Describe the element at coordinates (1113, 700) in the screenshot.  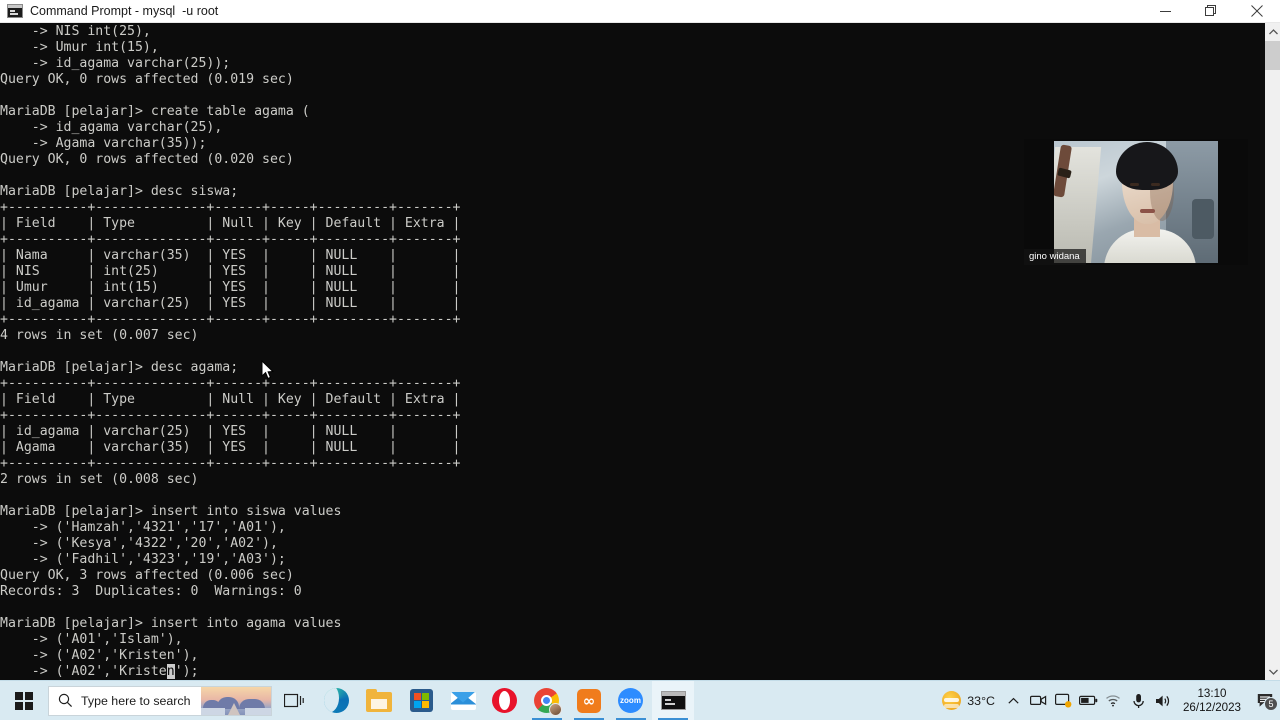
I see `wifi-icon` at that location.